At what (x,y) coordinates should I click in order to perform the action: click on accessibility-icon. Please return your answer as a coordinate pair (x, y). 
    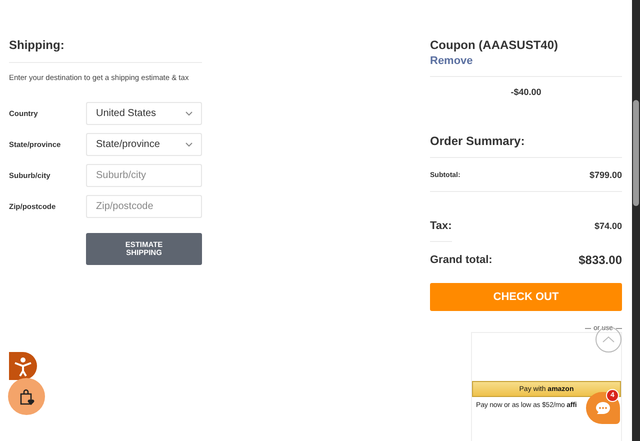
    Looking at the image, I should click on (23, 366).